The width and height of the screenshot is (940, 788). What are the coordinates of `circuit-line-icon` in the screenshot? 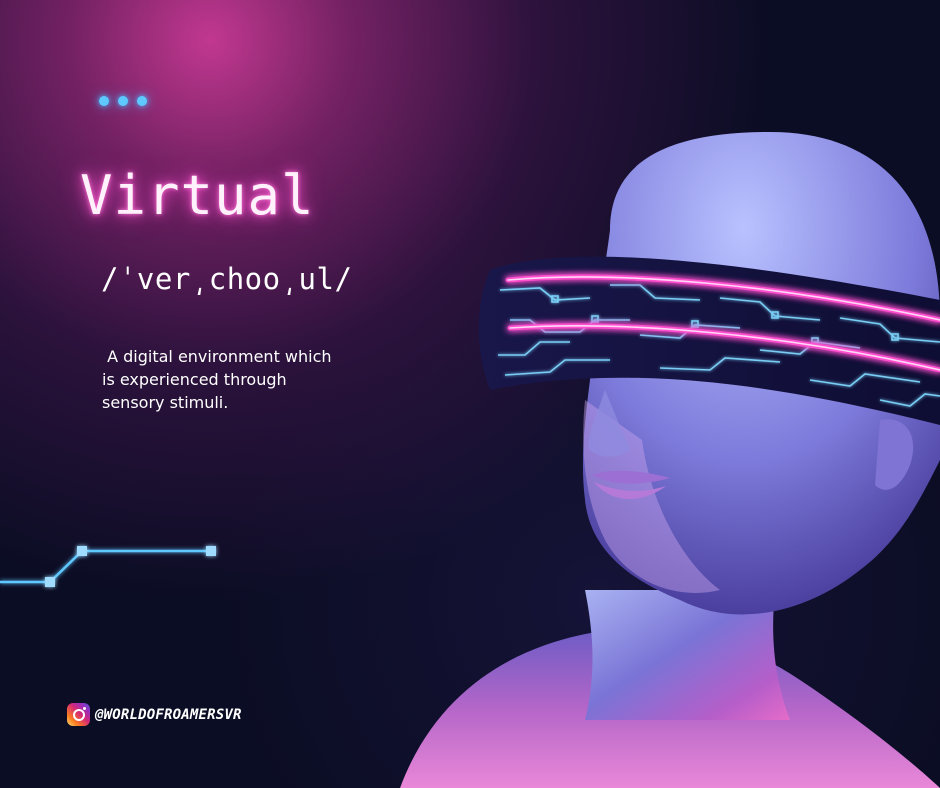 It's located at (108, 566).